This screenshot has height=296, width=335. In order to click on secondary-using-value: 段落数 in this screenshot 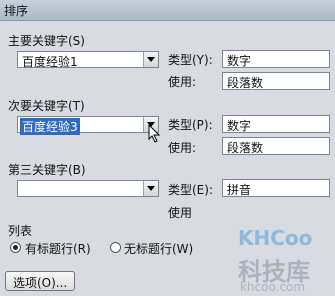, I will do `click(245, 148)`.